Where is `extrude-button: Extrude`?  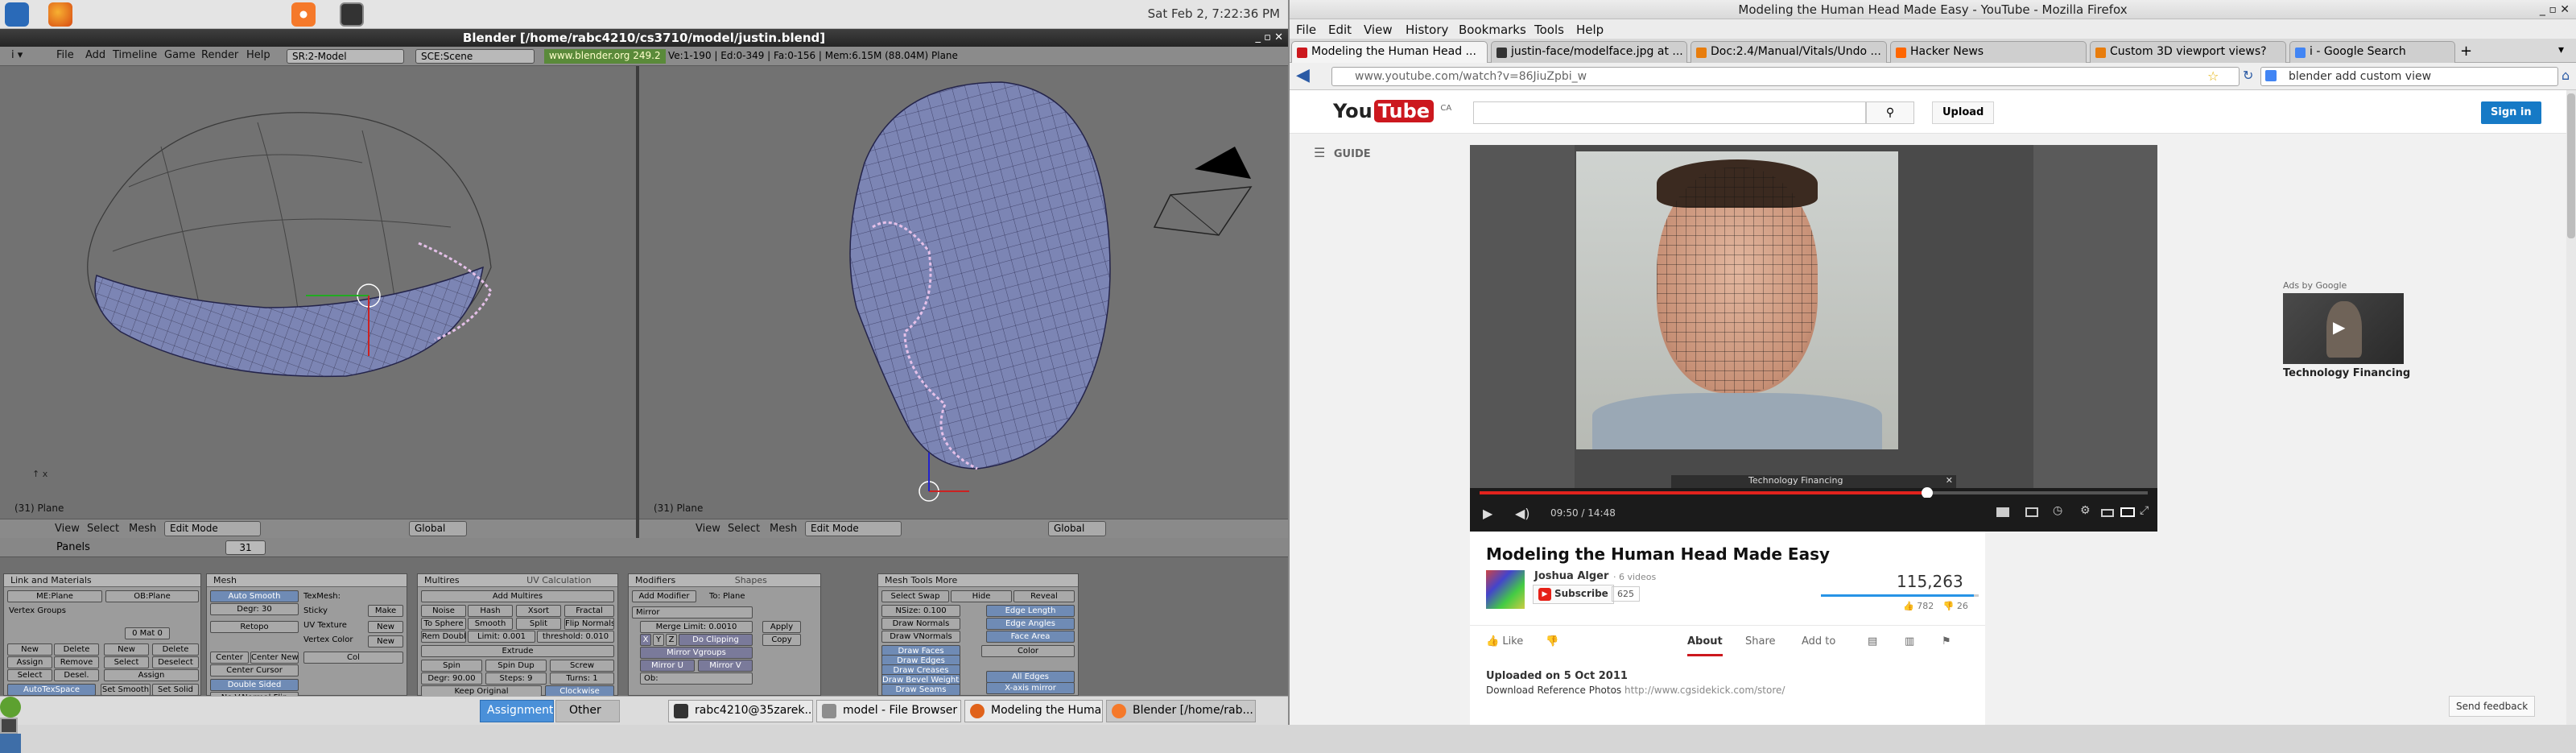
extrude-button: Extrude is located at coordinates (517, 651).